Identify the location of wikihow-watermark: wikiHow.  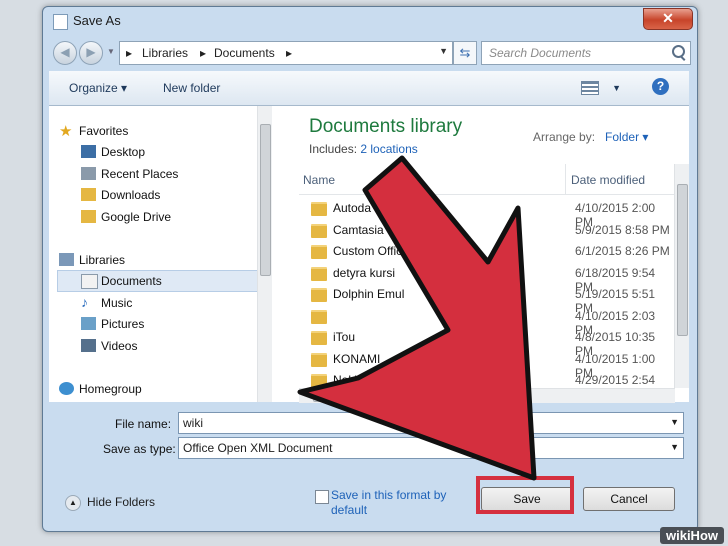
(691, 535).